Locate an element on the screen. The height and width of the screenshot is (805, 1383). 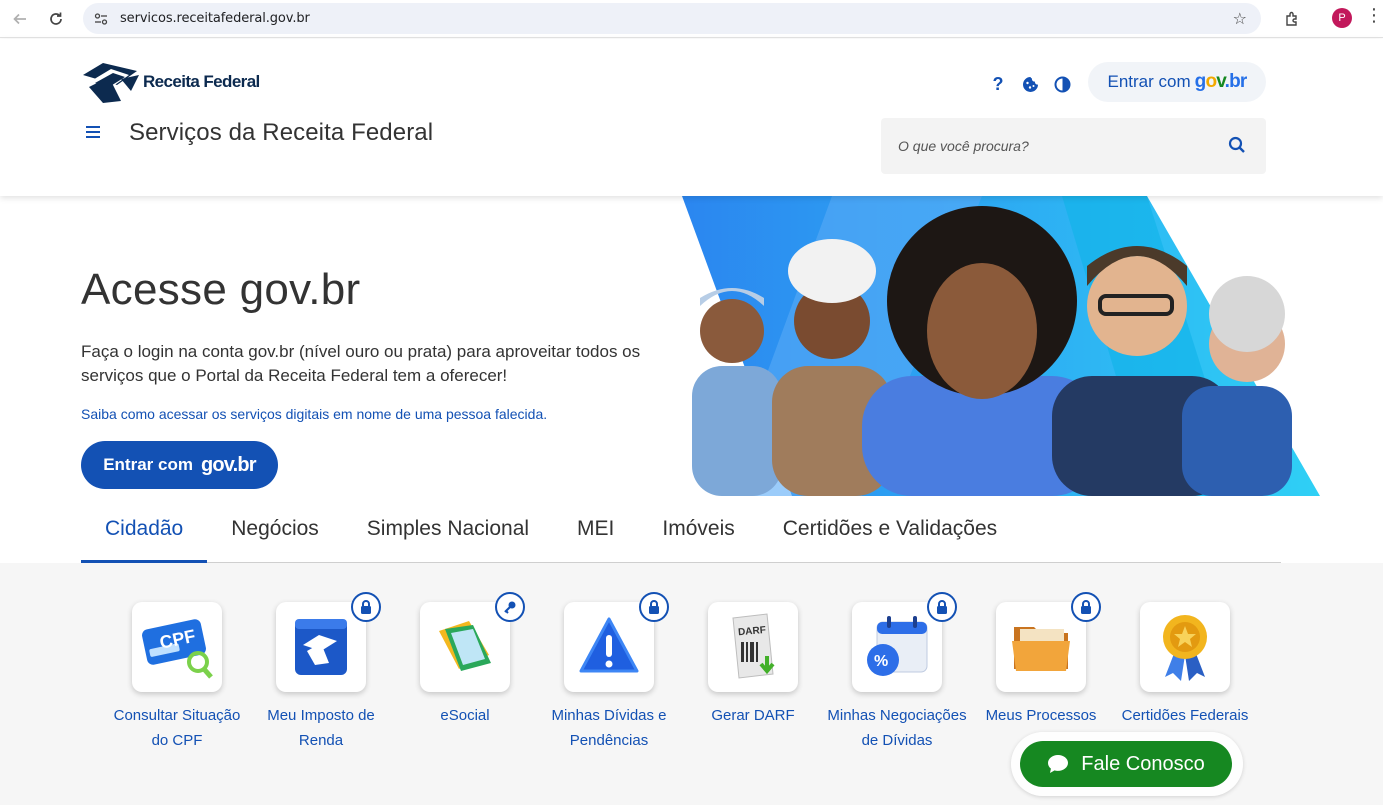
service-label: eSocial is located at coordinates (465, 715).